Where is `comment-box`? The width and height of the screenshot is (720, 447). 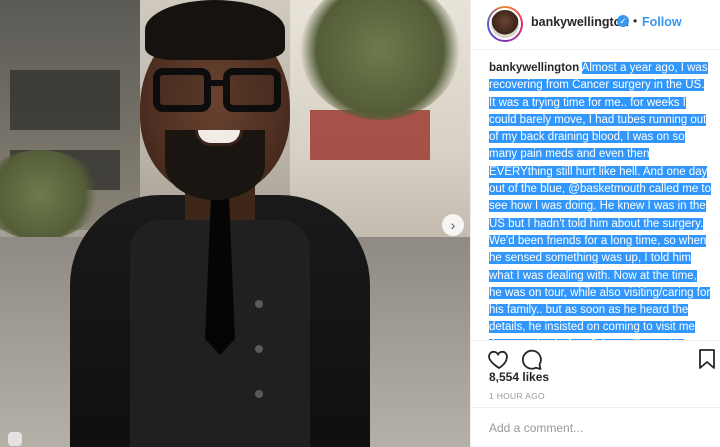
comment-box is located at coordinates (595, 427).